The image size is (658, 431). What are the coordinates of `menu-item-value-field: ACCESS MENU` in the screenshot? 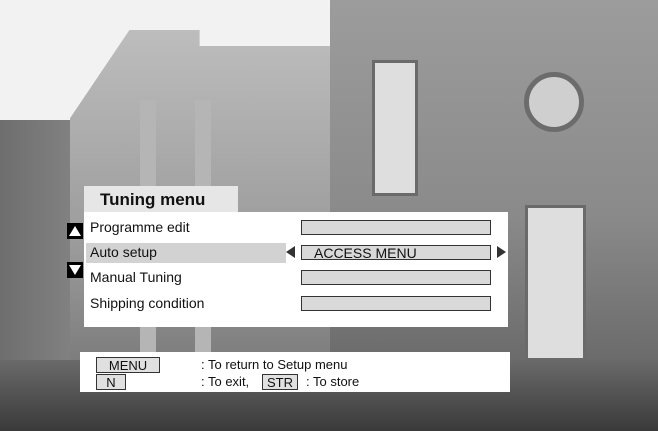 It's located at (396, 253).